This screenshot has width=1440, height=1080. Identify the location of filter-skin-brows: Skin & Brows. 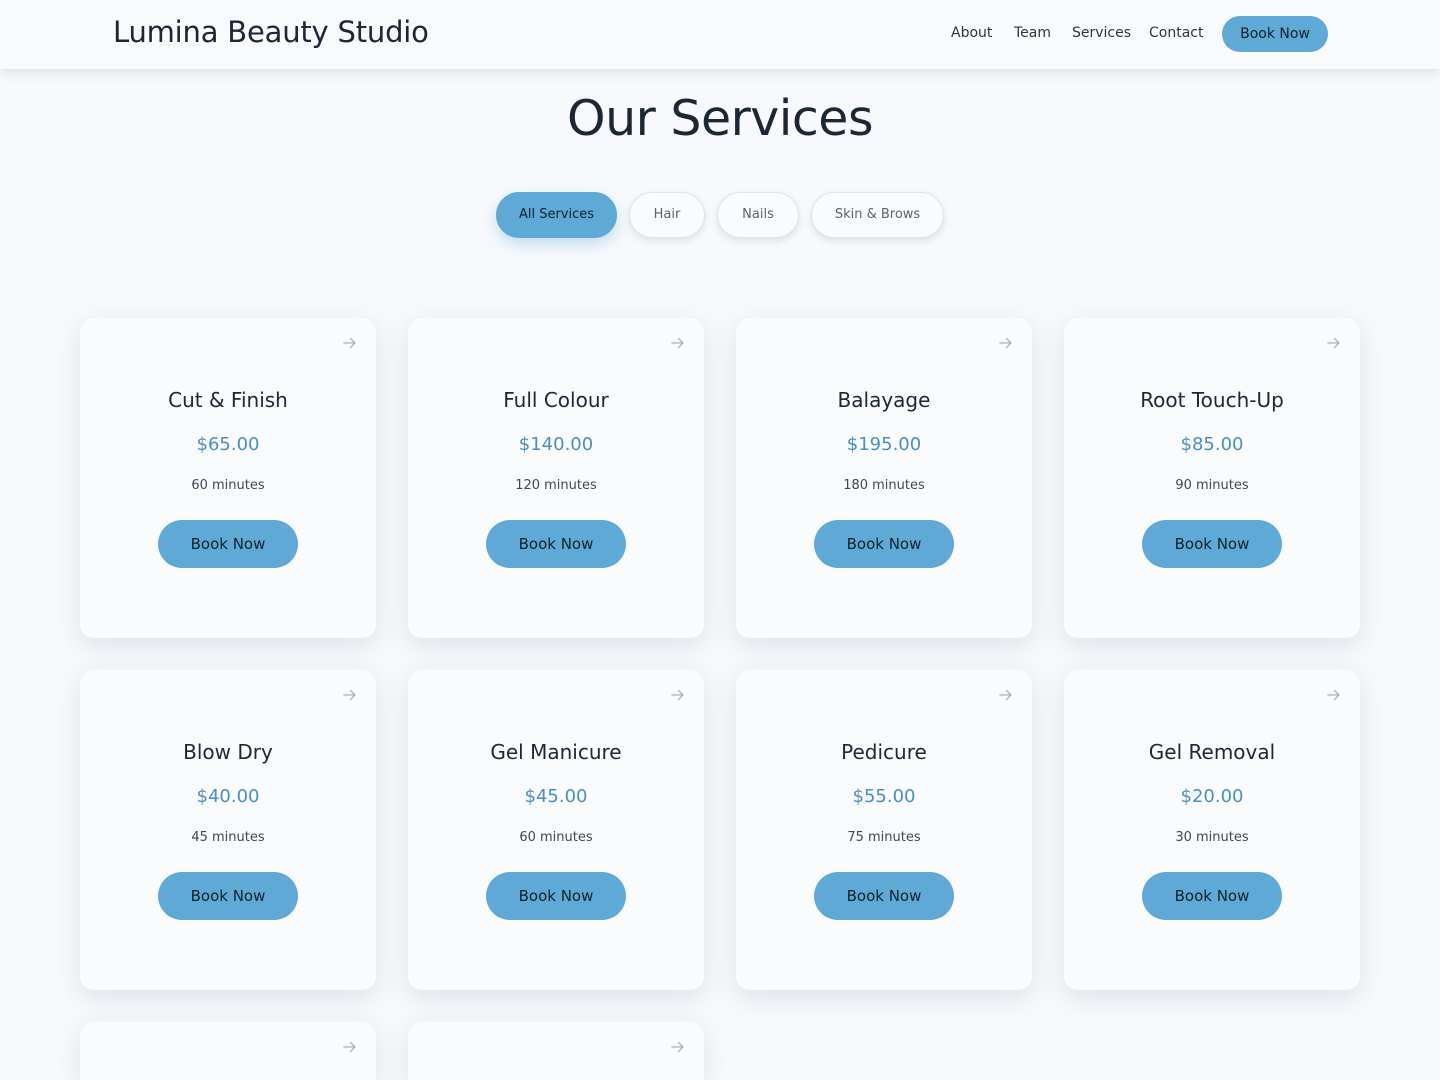
(877, 215).